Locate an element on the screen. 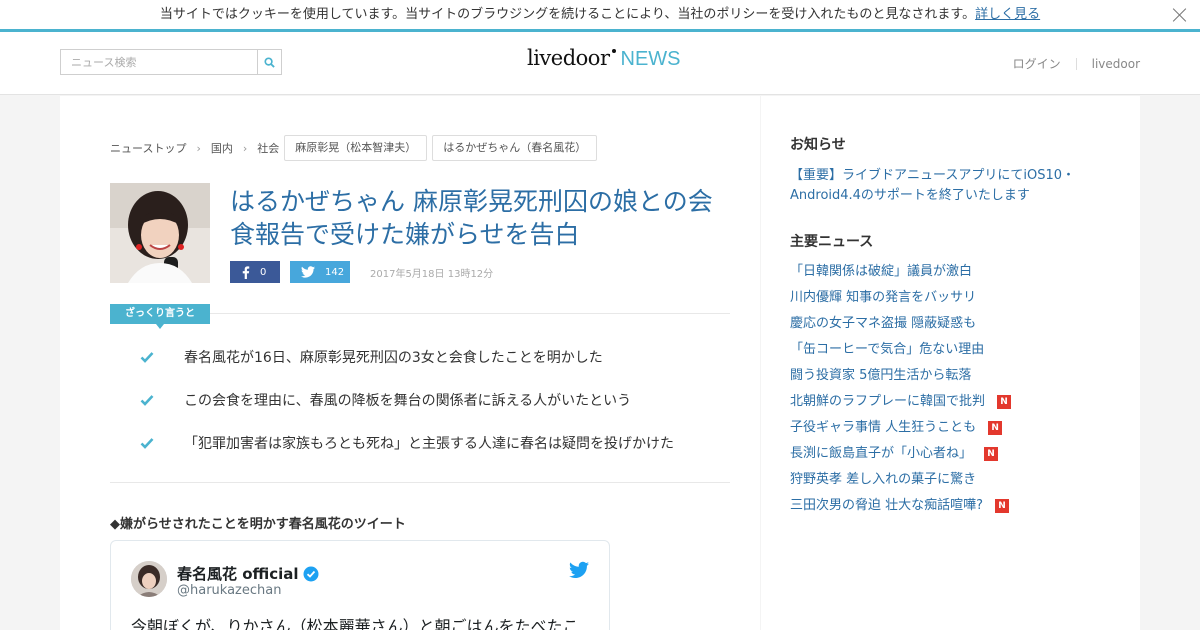 The height and width of the screenshot is (630, 1200). site-logo: livedoor NEWS is located at coordinates (604, 63).